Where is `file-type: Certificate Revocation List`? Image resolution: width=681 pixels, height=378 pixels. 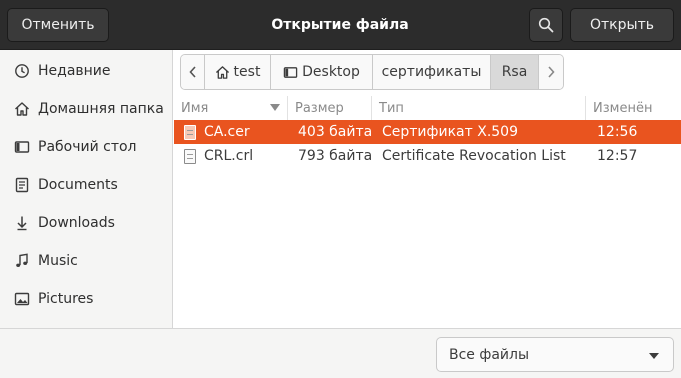 file-type: Certificate Revocation List is located at coordinates (474, 156).